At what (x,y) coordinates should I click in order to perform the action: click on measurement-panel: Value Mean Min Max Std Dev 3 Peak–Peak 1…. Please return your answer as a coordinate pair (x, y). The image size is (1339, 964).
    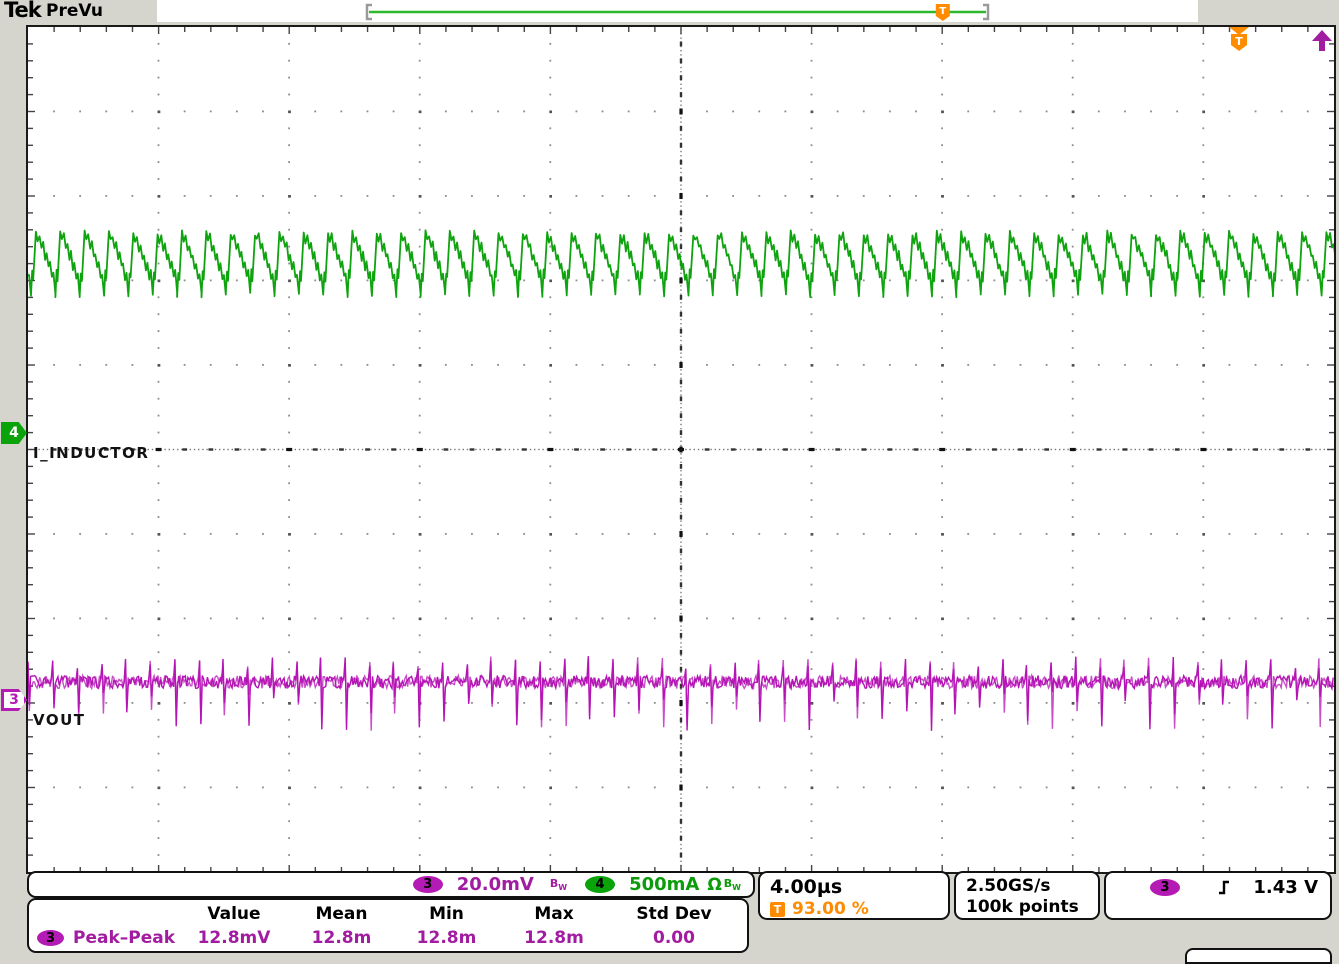
    Looking at the image, I should click on (388, 925).